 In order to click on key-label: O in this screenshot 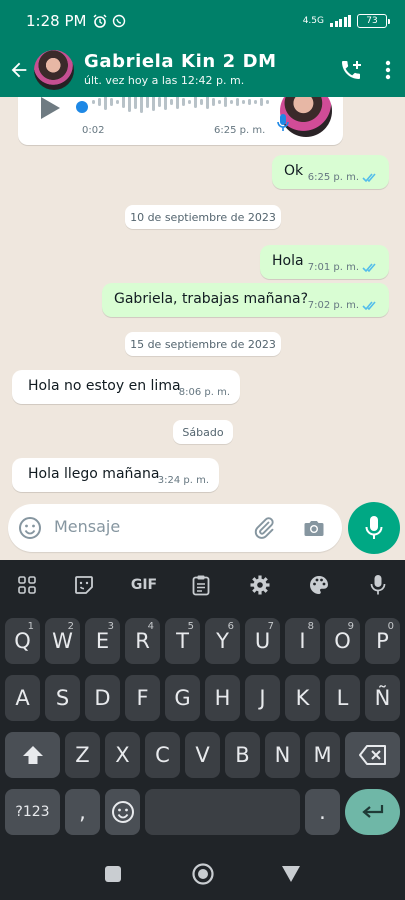, I will do `click(342, 641)`.